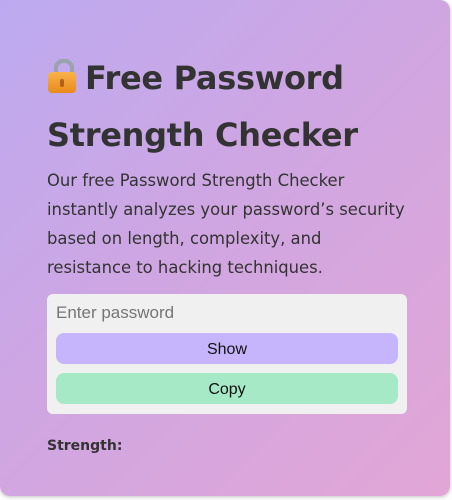 Image resolution: width=452 pixels, height=500 pixels. What do you see at coordinates (227, 388) in the screenshot?
I see `copy-button: Copy` at bounding box center [227, 388].